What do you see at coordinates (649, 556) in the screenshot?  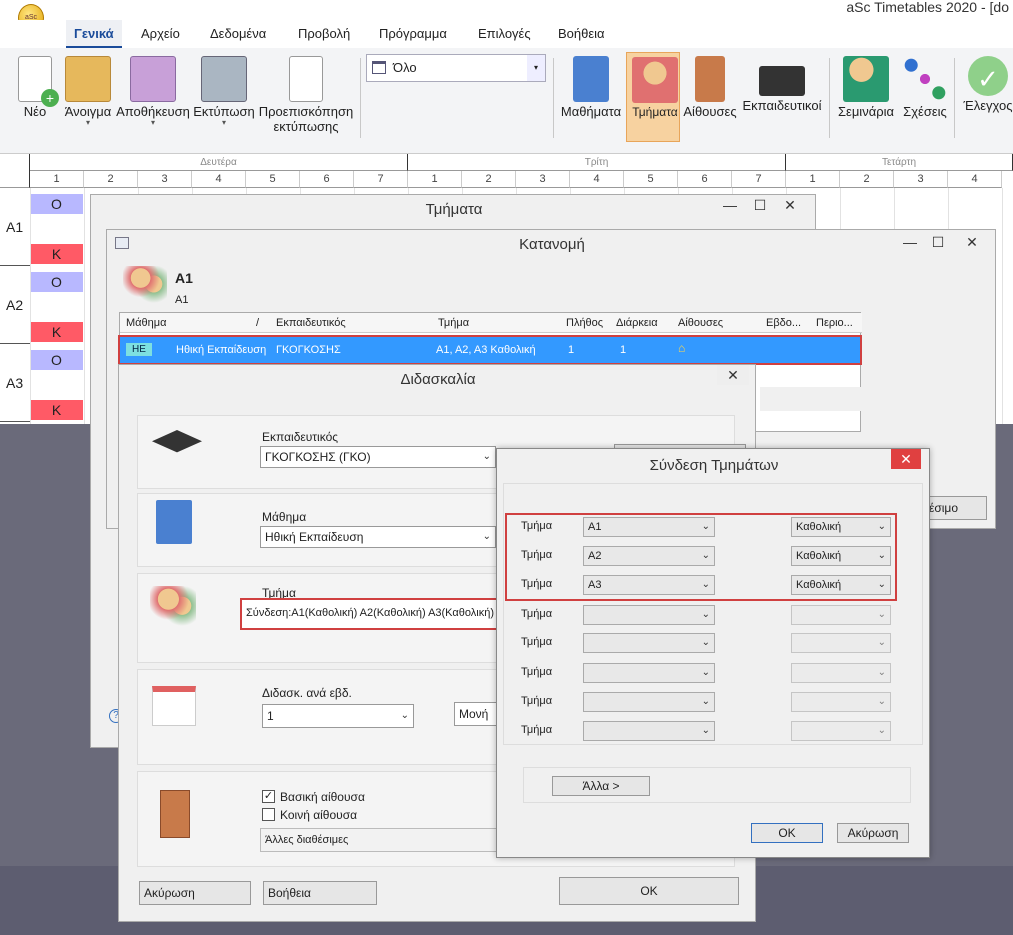 I see `class-select: A2 ⌄` at bounding box center [649, 556].